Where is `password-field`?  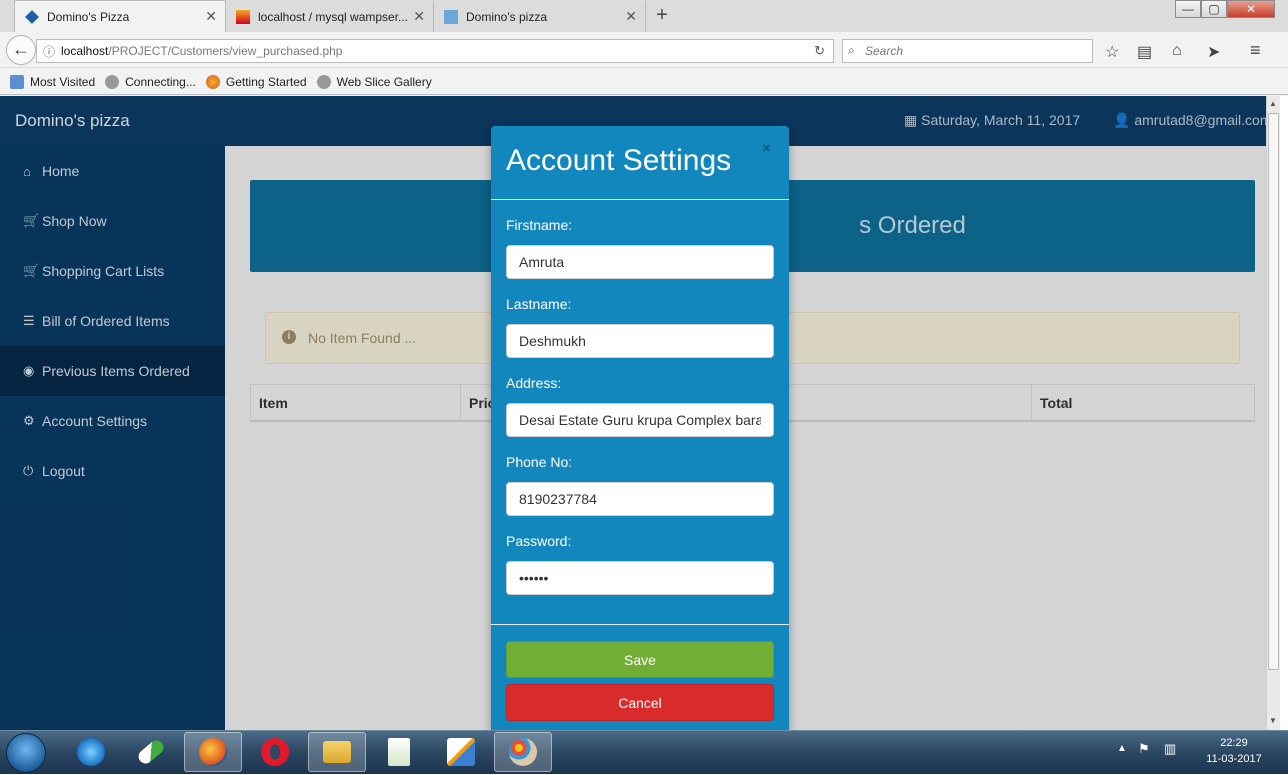
password-field is located at coordinates (640, 578).